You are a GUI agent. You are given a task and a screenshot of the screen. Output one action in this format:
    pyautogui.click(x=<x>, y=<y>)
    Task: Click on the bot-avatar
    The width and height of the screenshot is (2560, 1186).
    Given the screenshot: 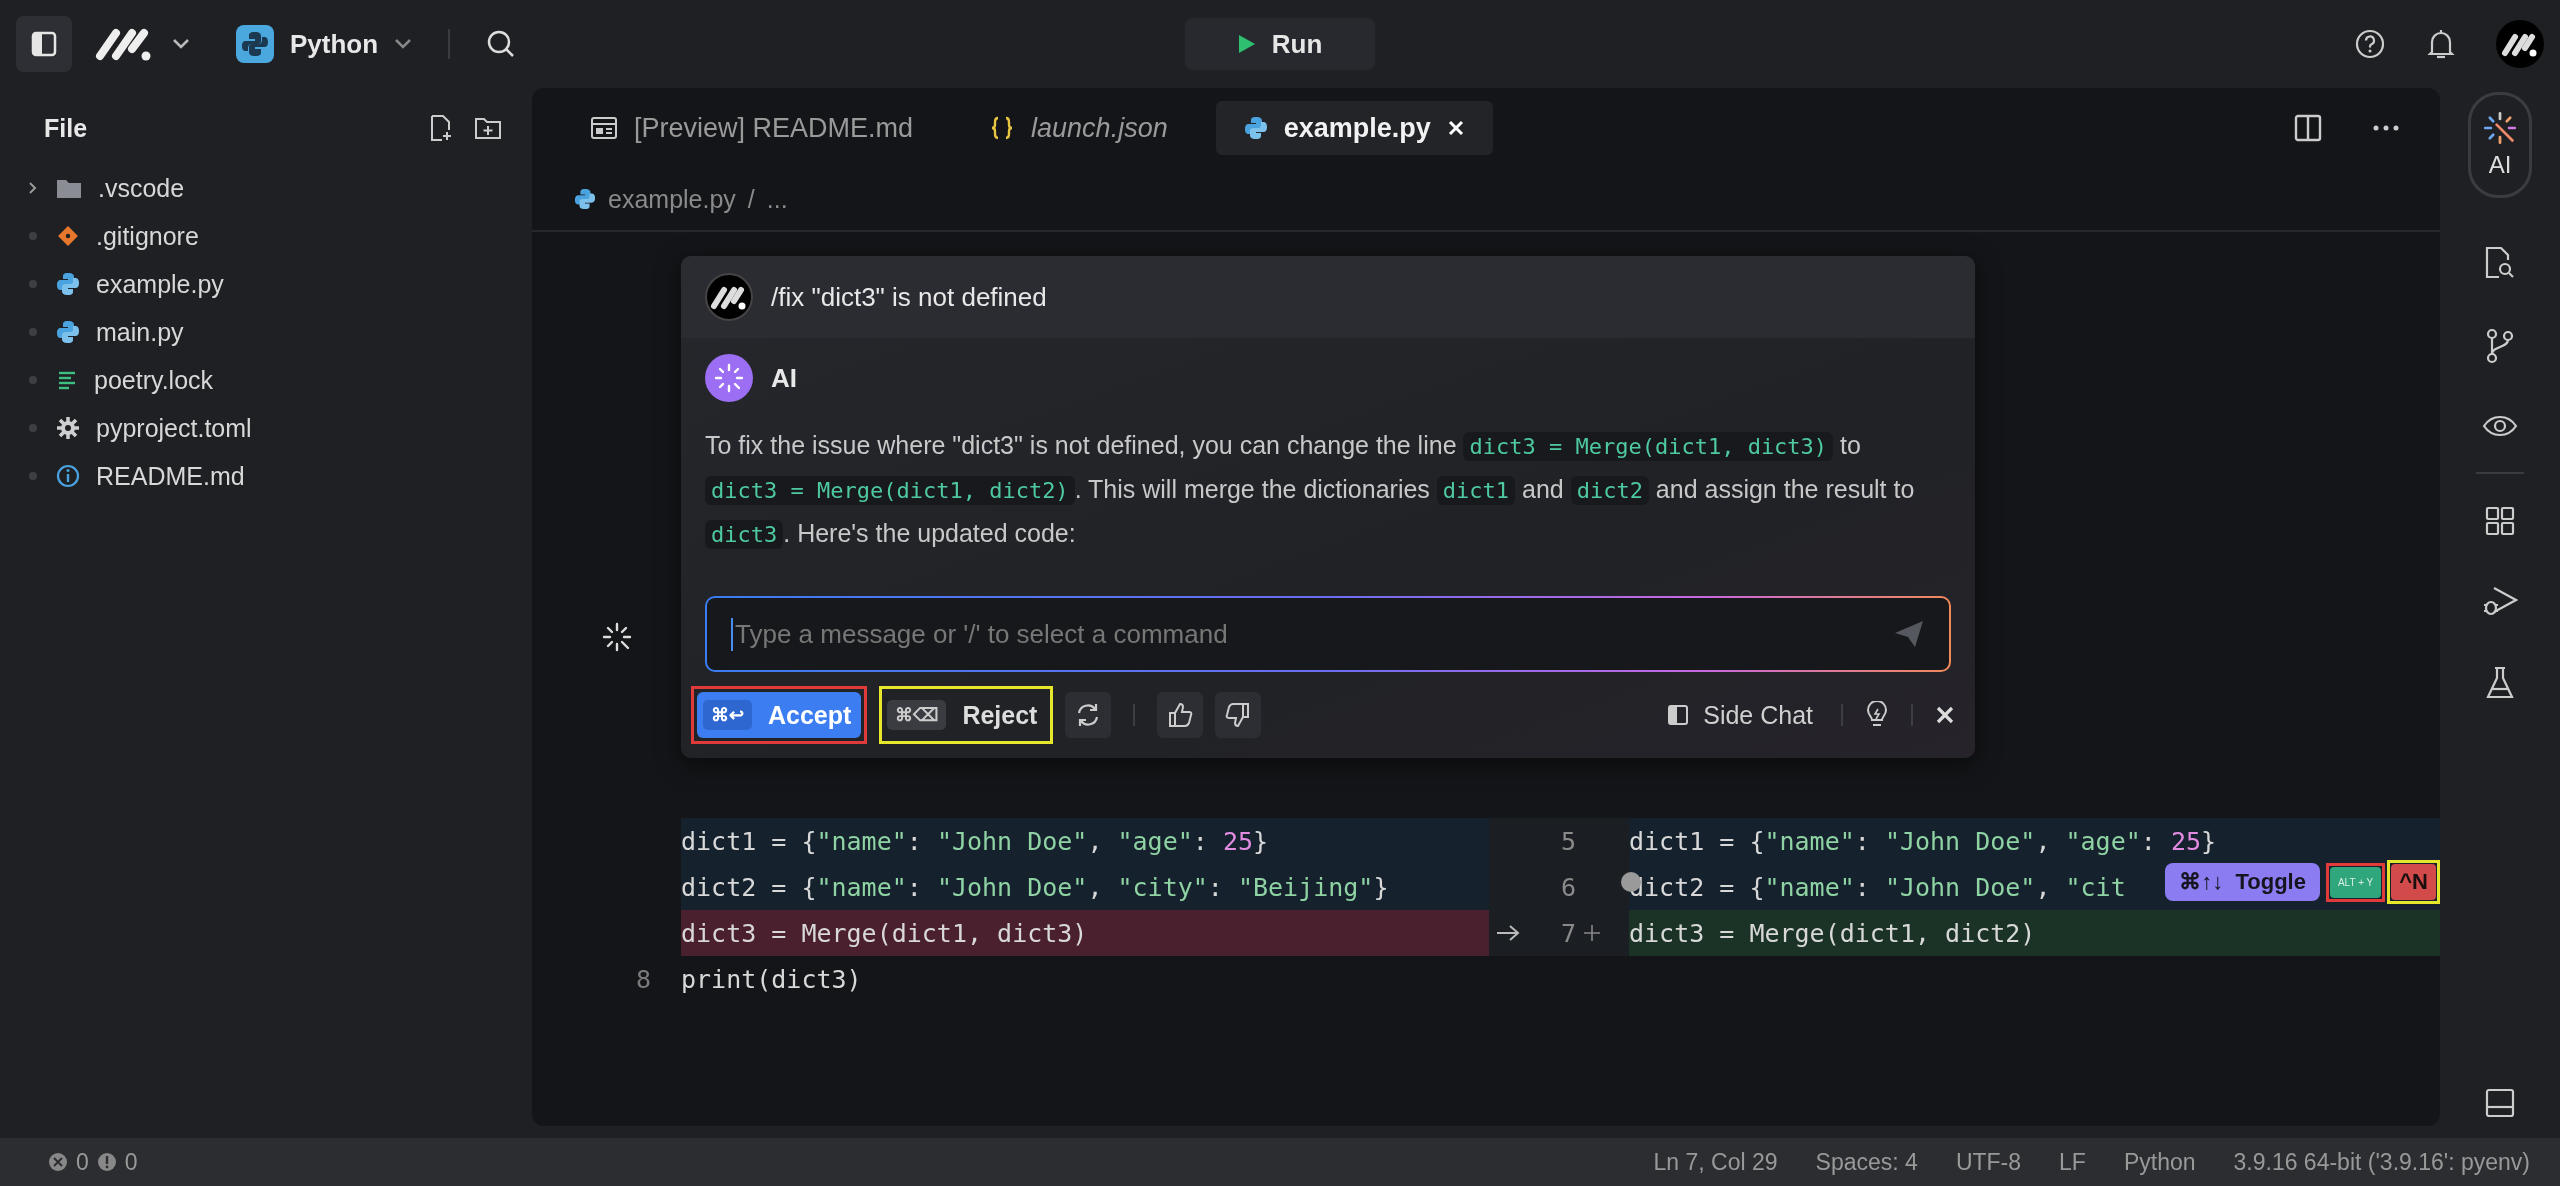 What is the action you would take?
    pyautogui.click(x=729, y=297)
    